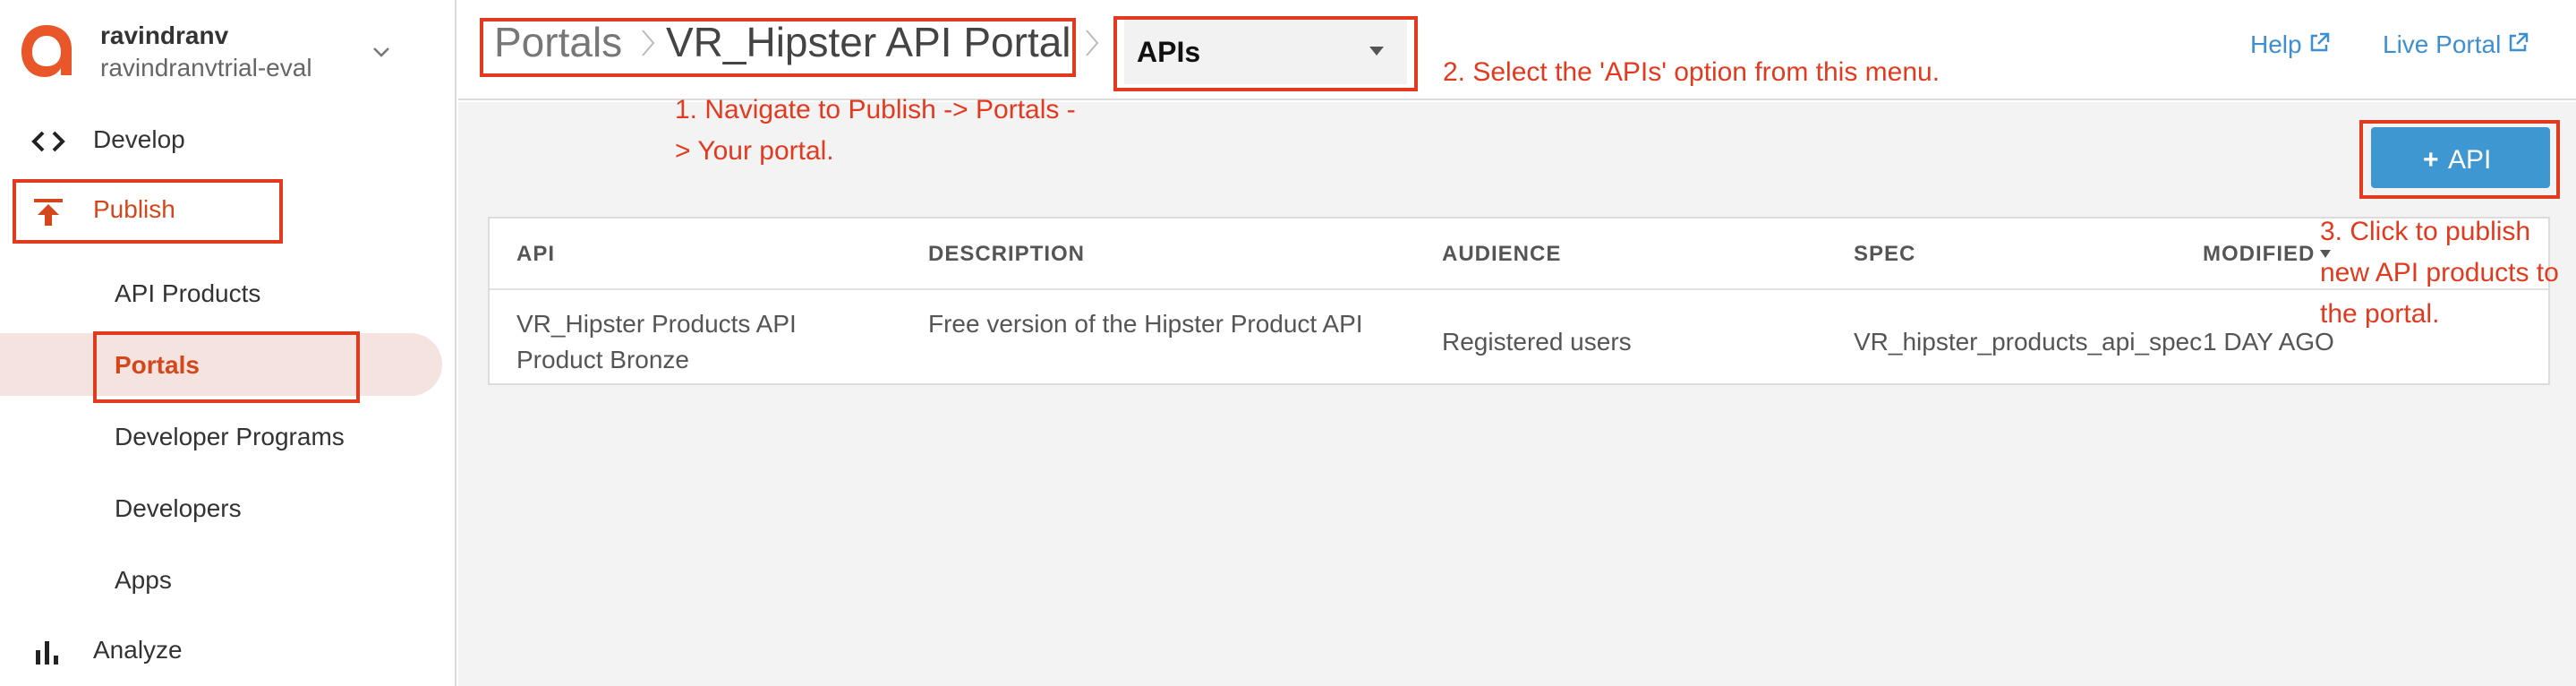 This screenshot has height=686, width=2576. I want to click on code-icon, so click(48, 141).